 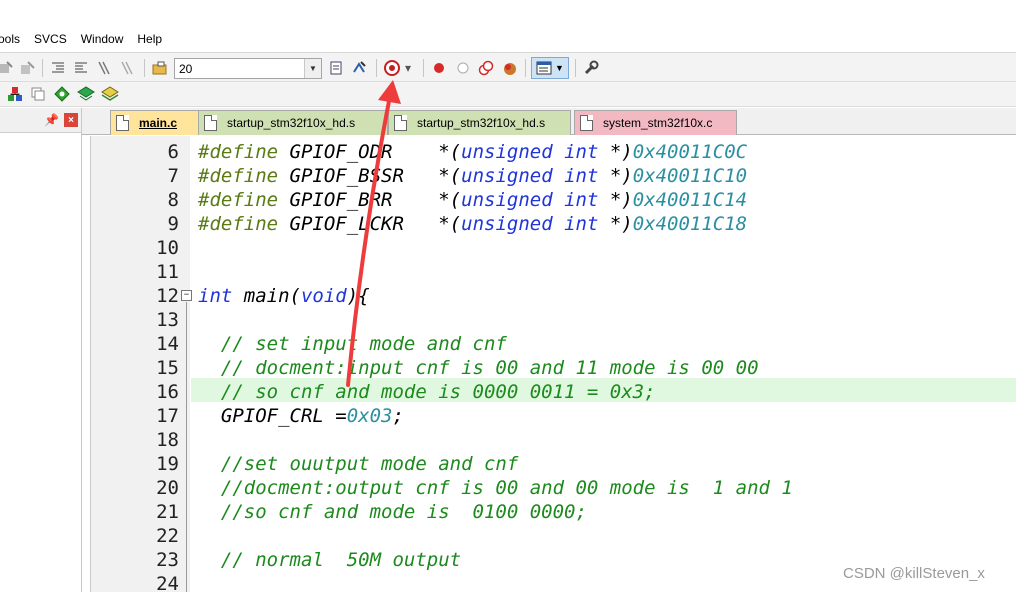 I want to click on menu-svcs: SVCS, so click(x=50, y=39).